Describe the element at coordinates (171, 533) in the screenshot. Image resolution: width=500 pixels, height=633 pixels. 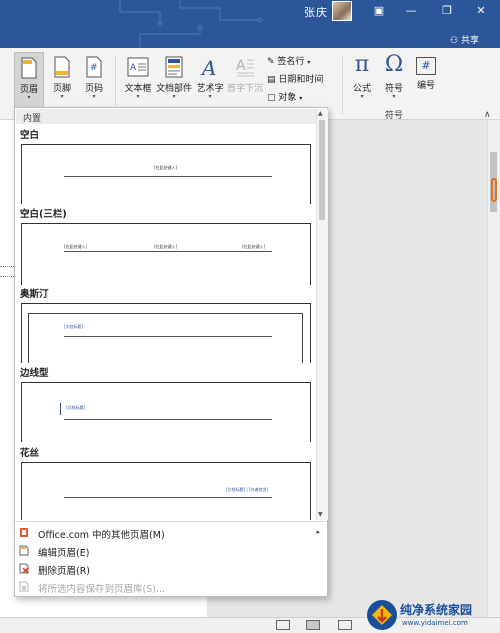
I see `more-headers-office-menu-item: Office.com 中的其他页眉(M) ▸` at that location.